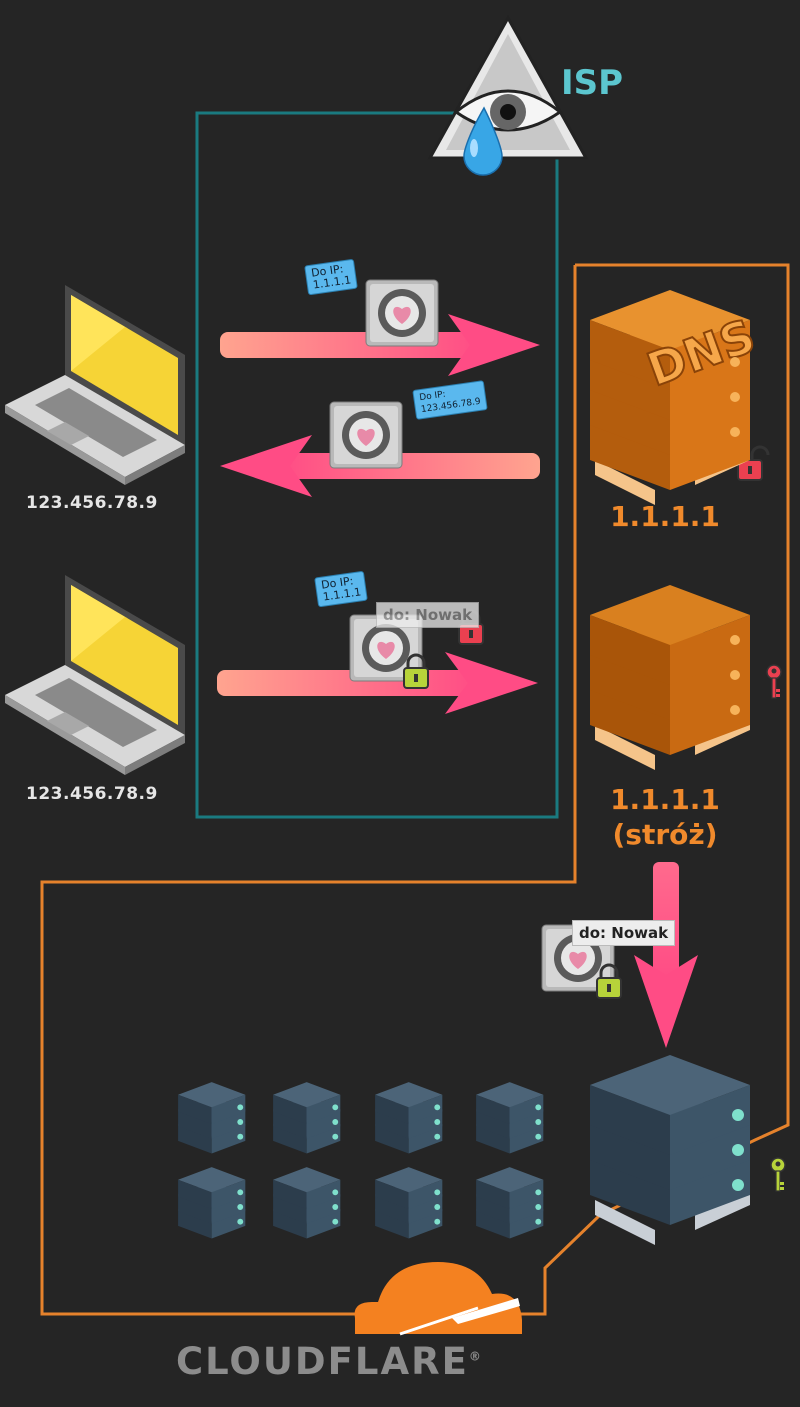 Image resolution: width=800 pixels, height=1407 pixels. I want to click on guard-server-ip: 1.1.1.1, so click(665, 799).